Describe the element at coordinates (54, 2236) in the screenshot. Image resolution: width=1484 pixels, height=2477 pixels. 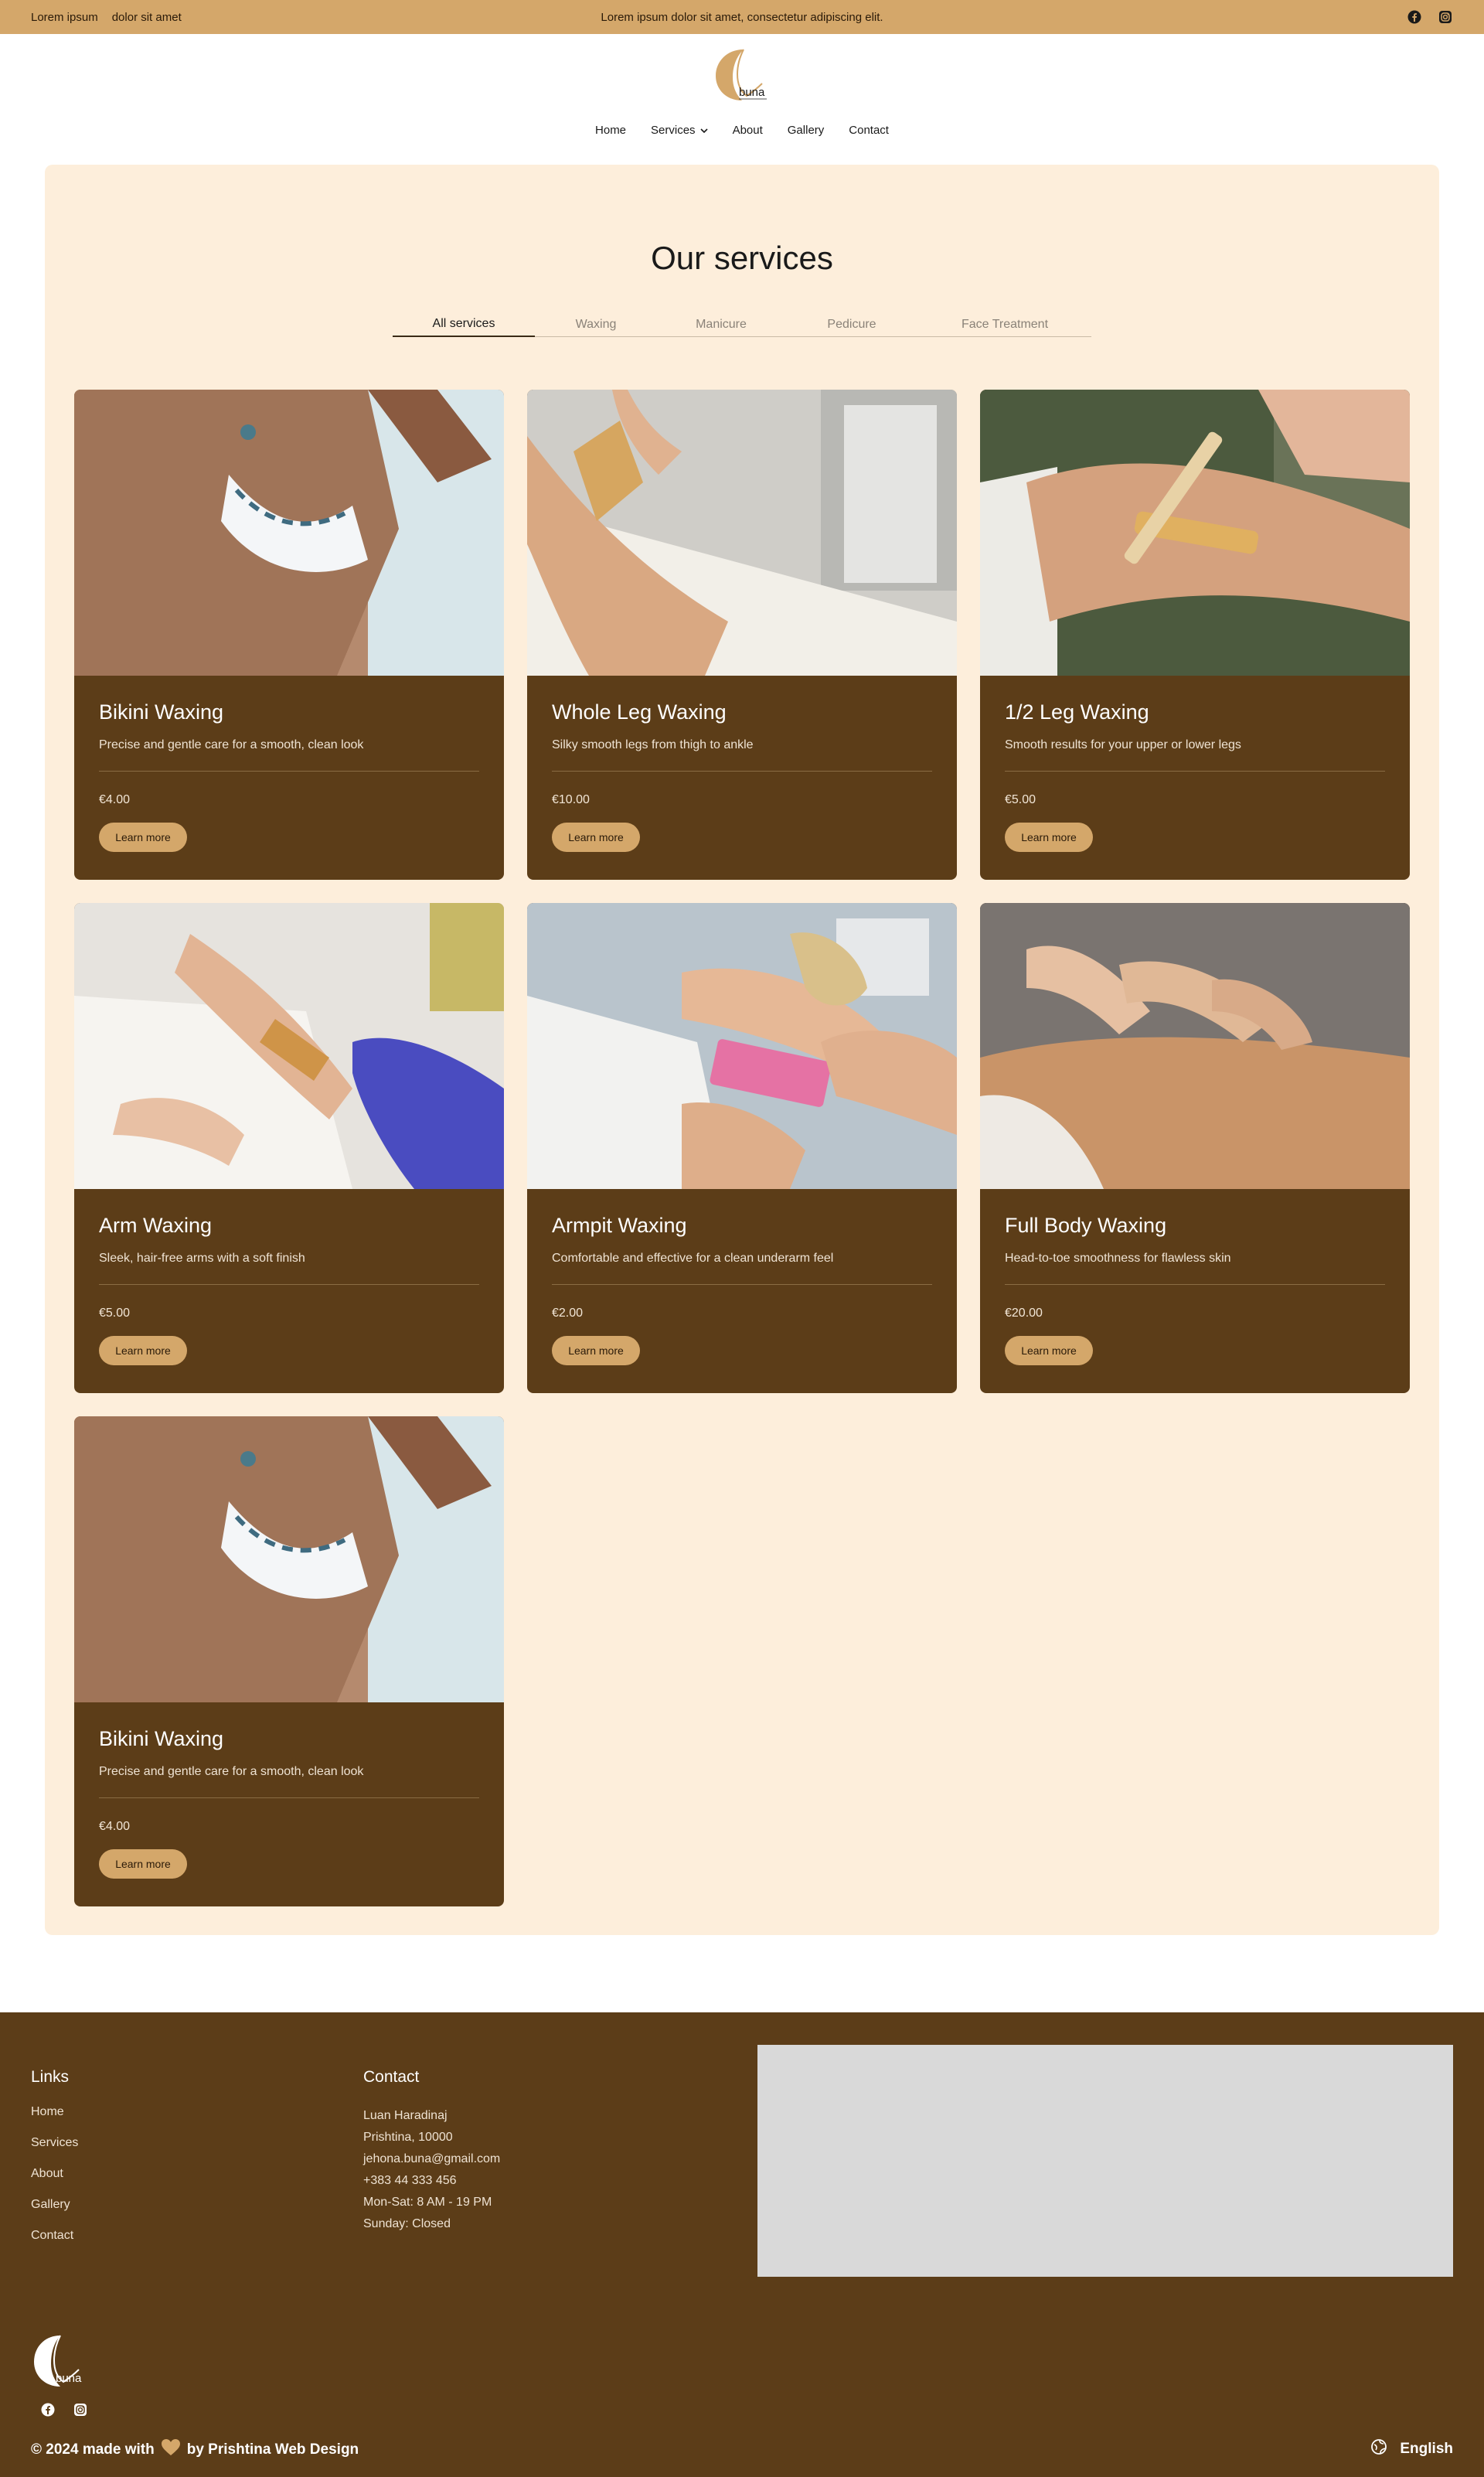
I see `footer-link-contact: Contact` at that location.